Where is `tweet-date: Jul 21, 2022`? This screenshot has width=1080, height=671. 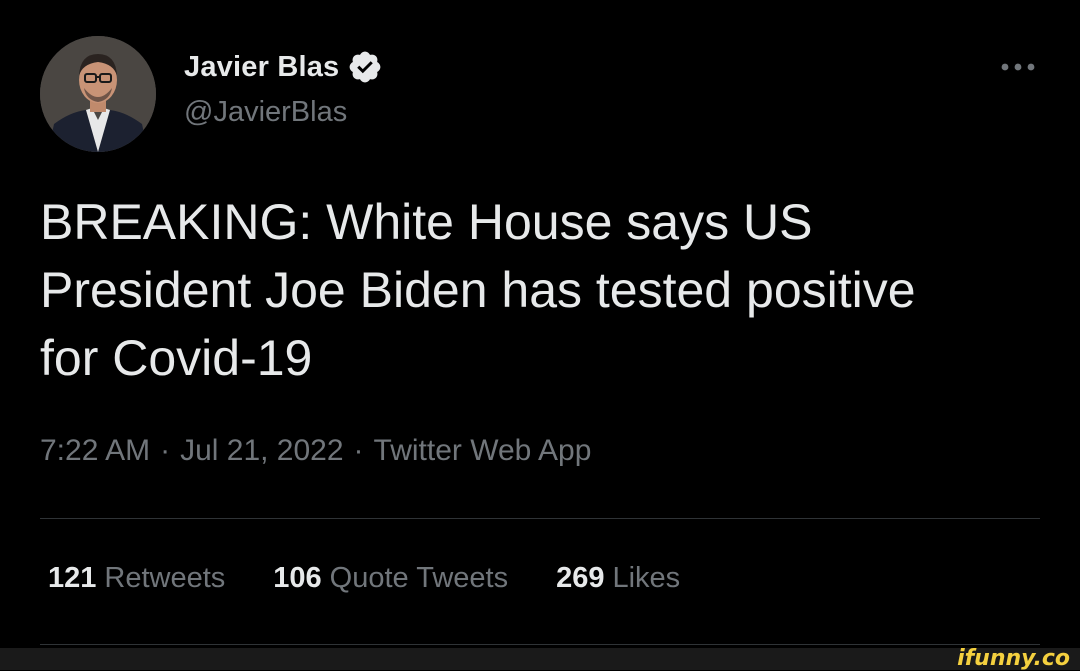 tweet-date: Jul 21, 2022 is located at coordinates (261, 451).